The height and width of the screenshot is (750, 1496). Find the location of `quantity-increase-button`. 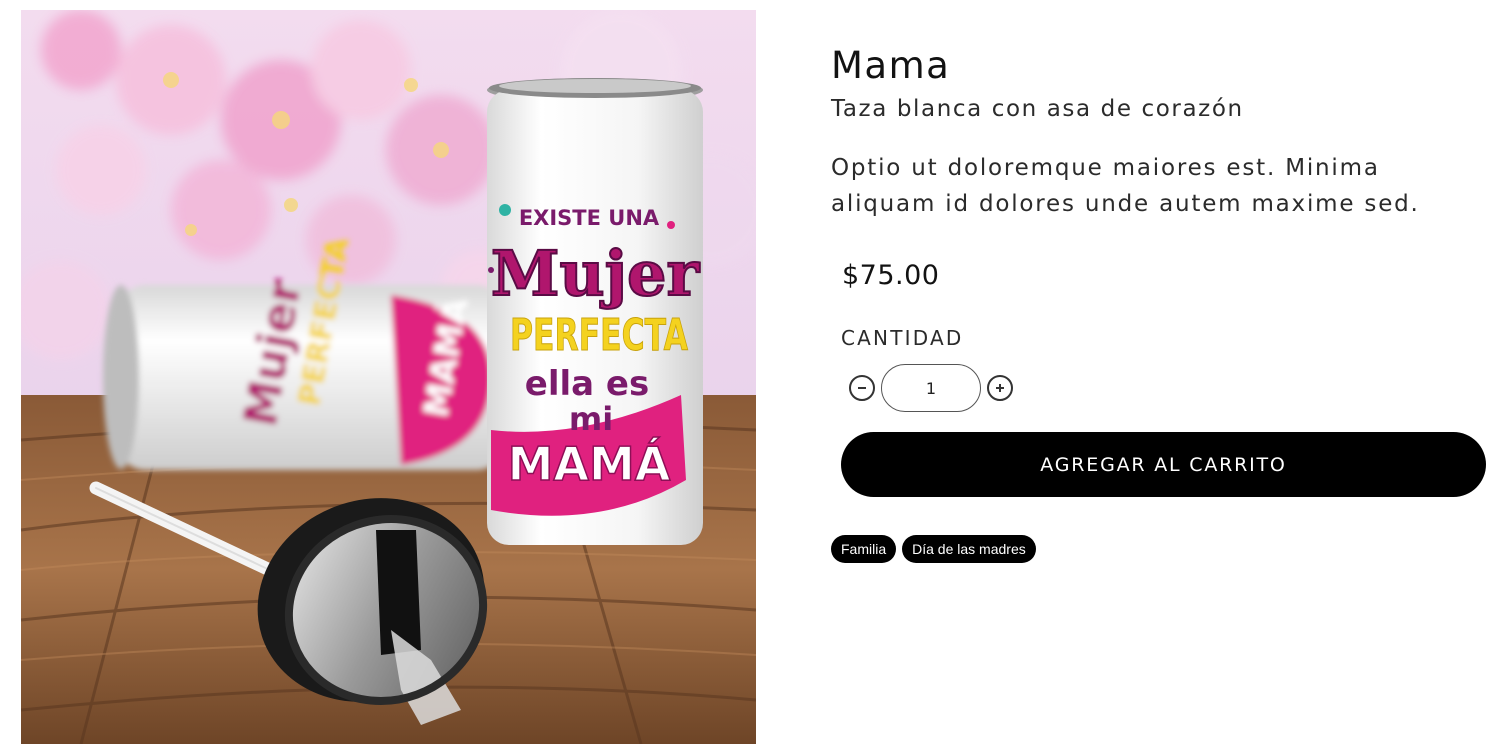

quantity-increase-button is located at coordinates (1000, 388).